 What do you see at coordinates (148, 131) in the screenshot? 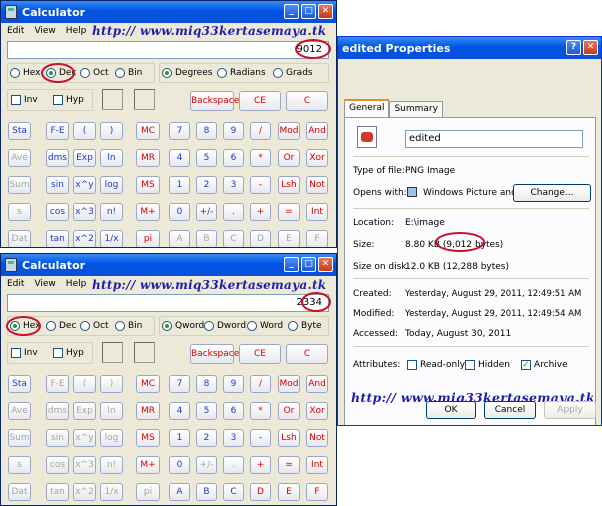
I see `key-mc-button: MC` at bounding box center [148, 131].